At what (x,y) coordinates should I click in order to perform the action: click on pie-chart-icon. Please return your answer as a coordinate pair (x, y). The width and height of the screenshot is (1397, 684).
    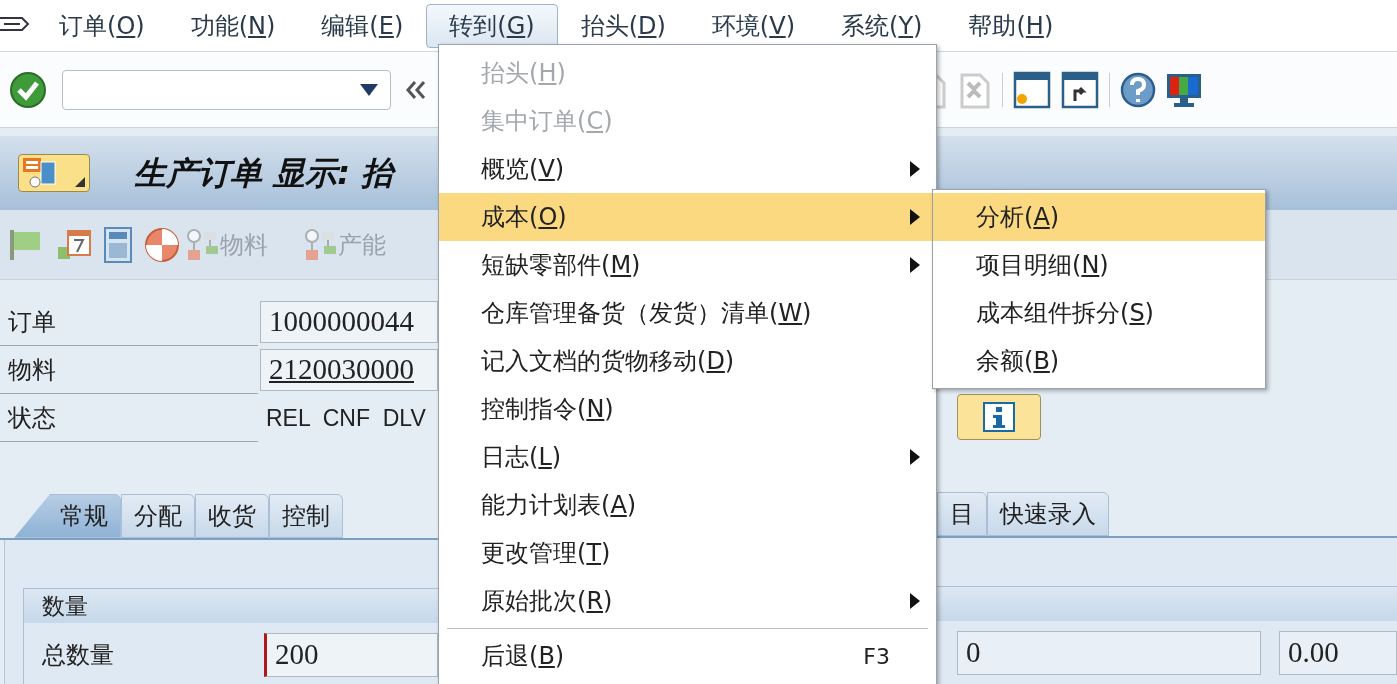
    Looking at the image, I should click on (162, 244).